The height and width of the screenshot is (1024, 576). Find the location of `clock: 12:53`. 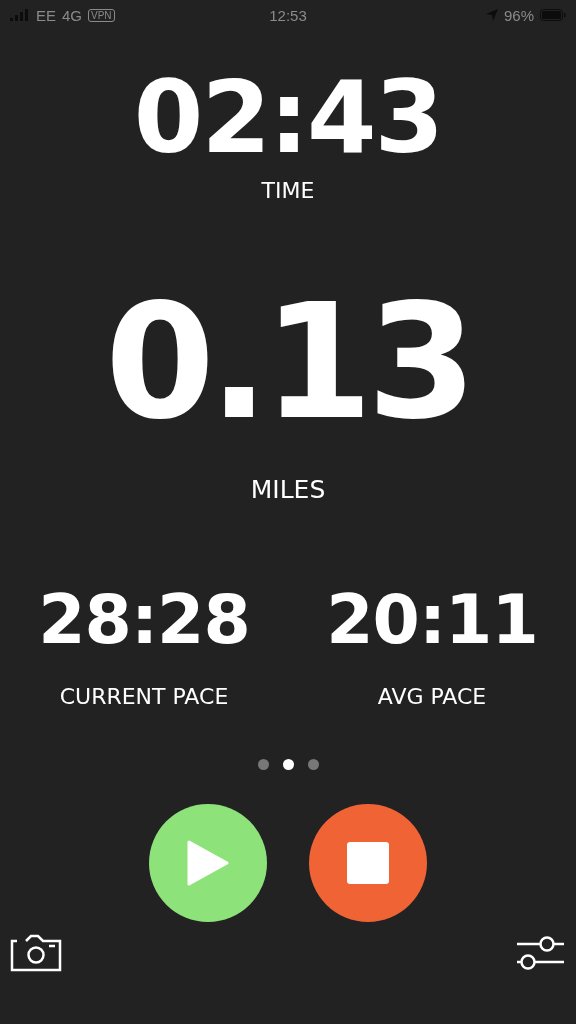

clock: 12:53 is located at coordinates (288, 15).